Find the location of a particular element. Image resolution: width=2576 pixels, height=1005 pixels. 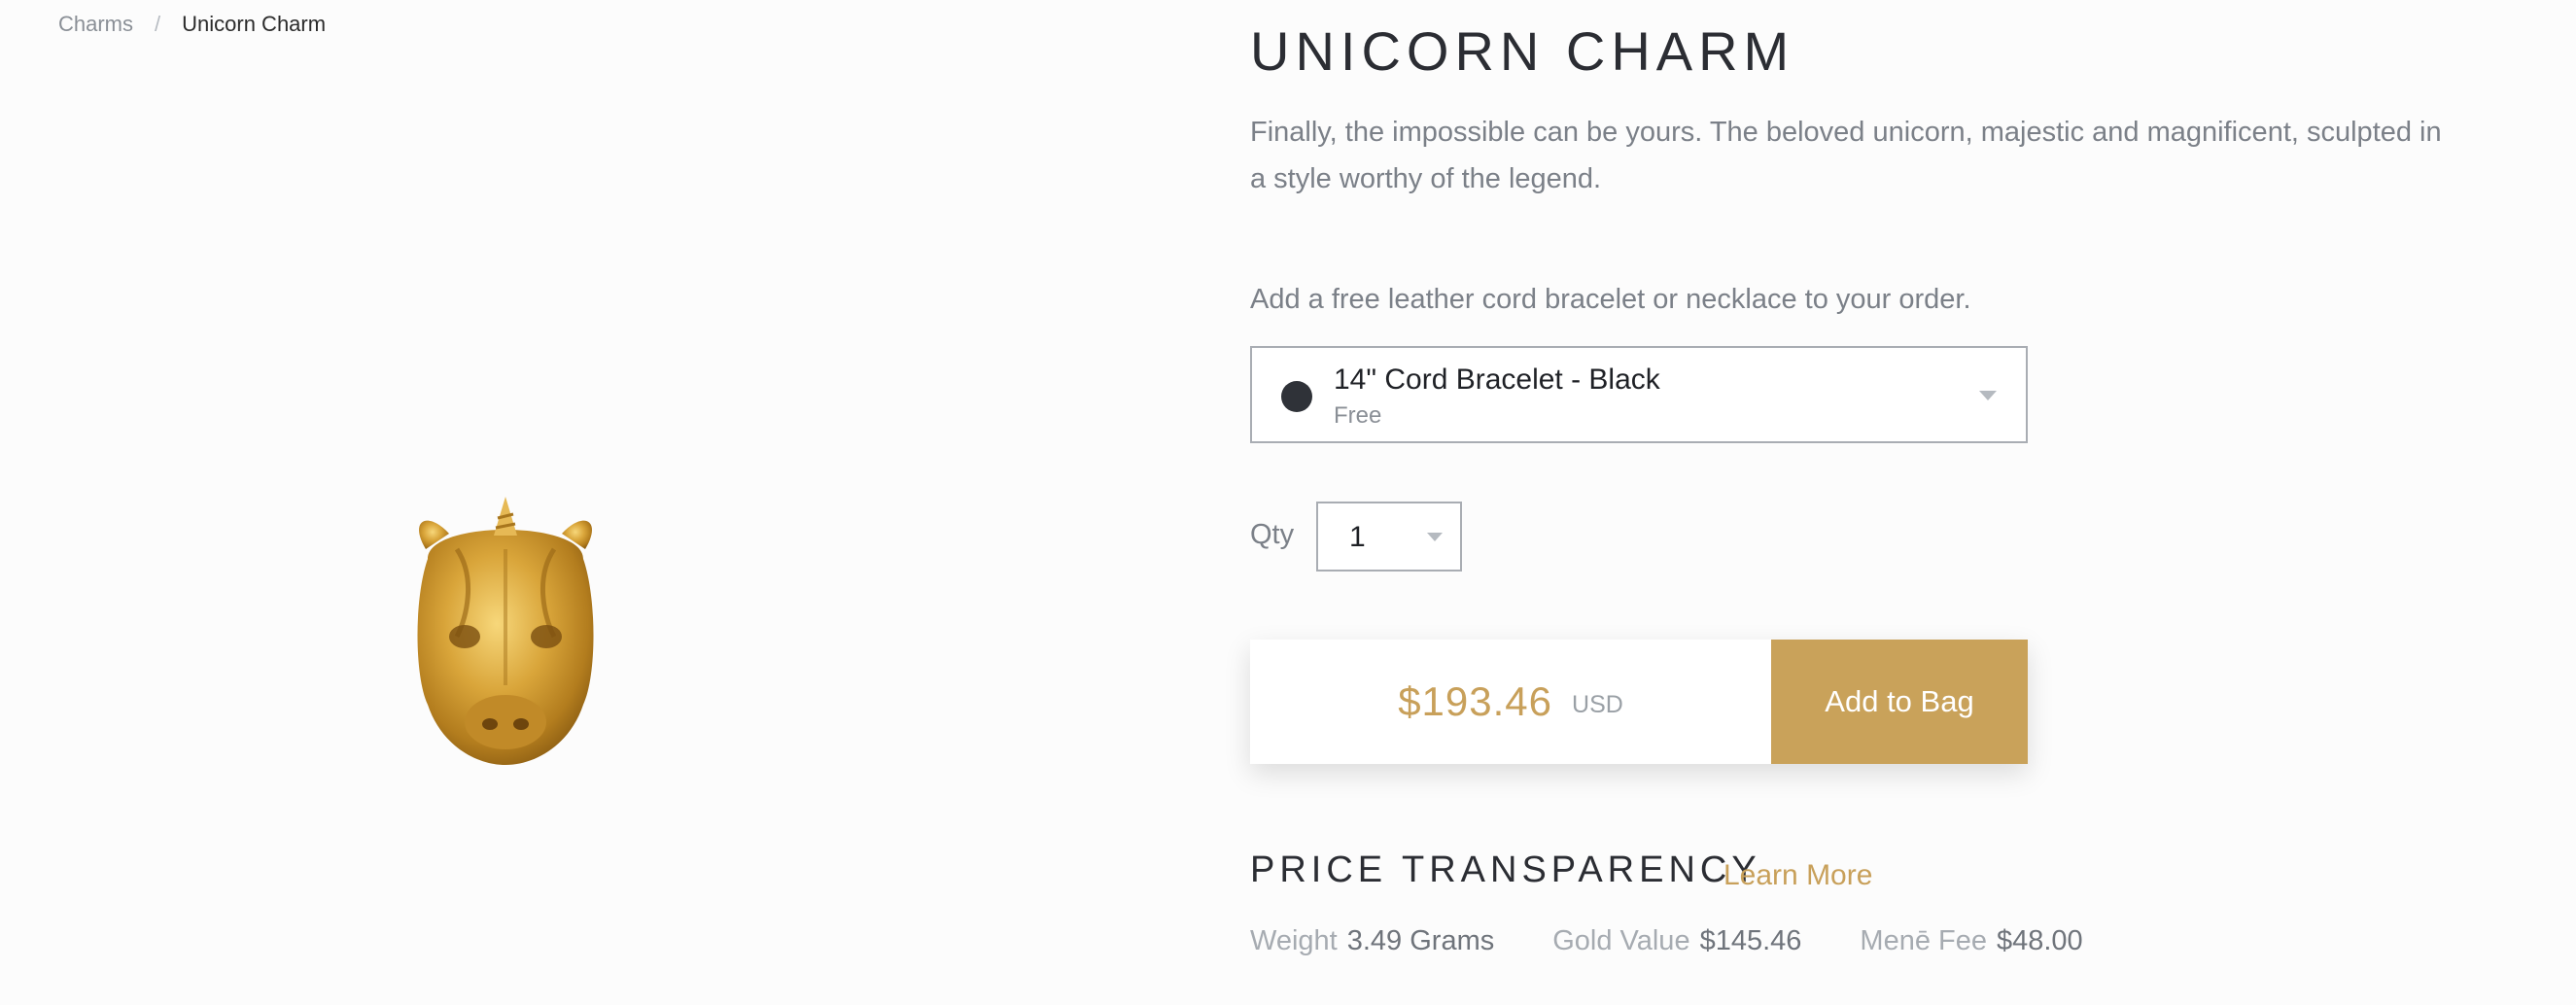

add-to-bag-button: Add to Bag is located at coordinates (1899, 702).